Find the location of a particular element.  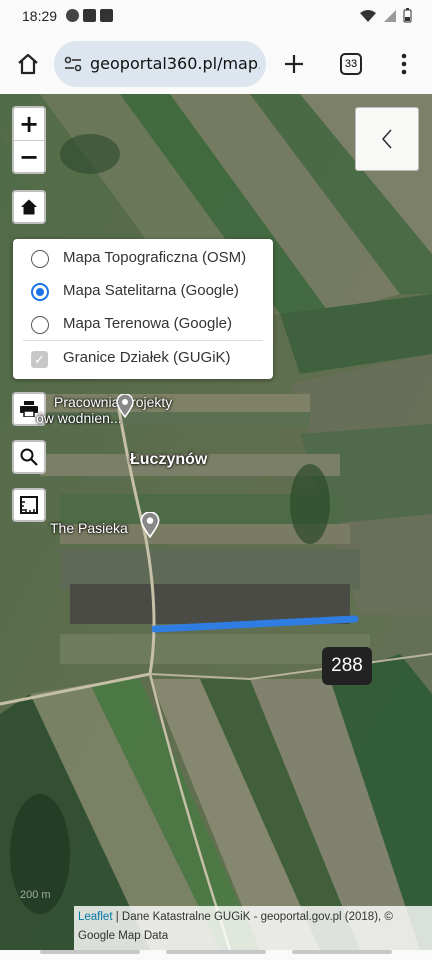

measure-button is located at coordinates (29, 505).